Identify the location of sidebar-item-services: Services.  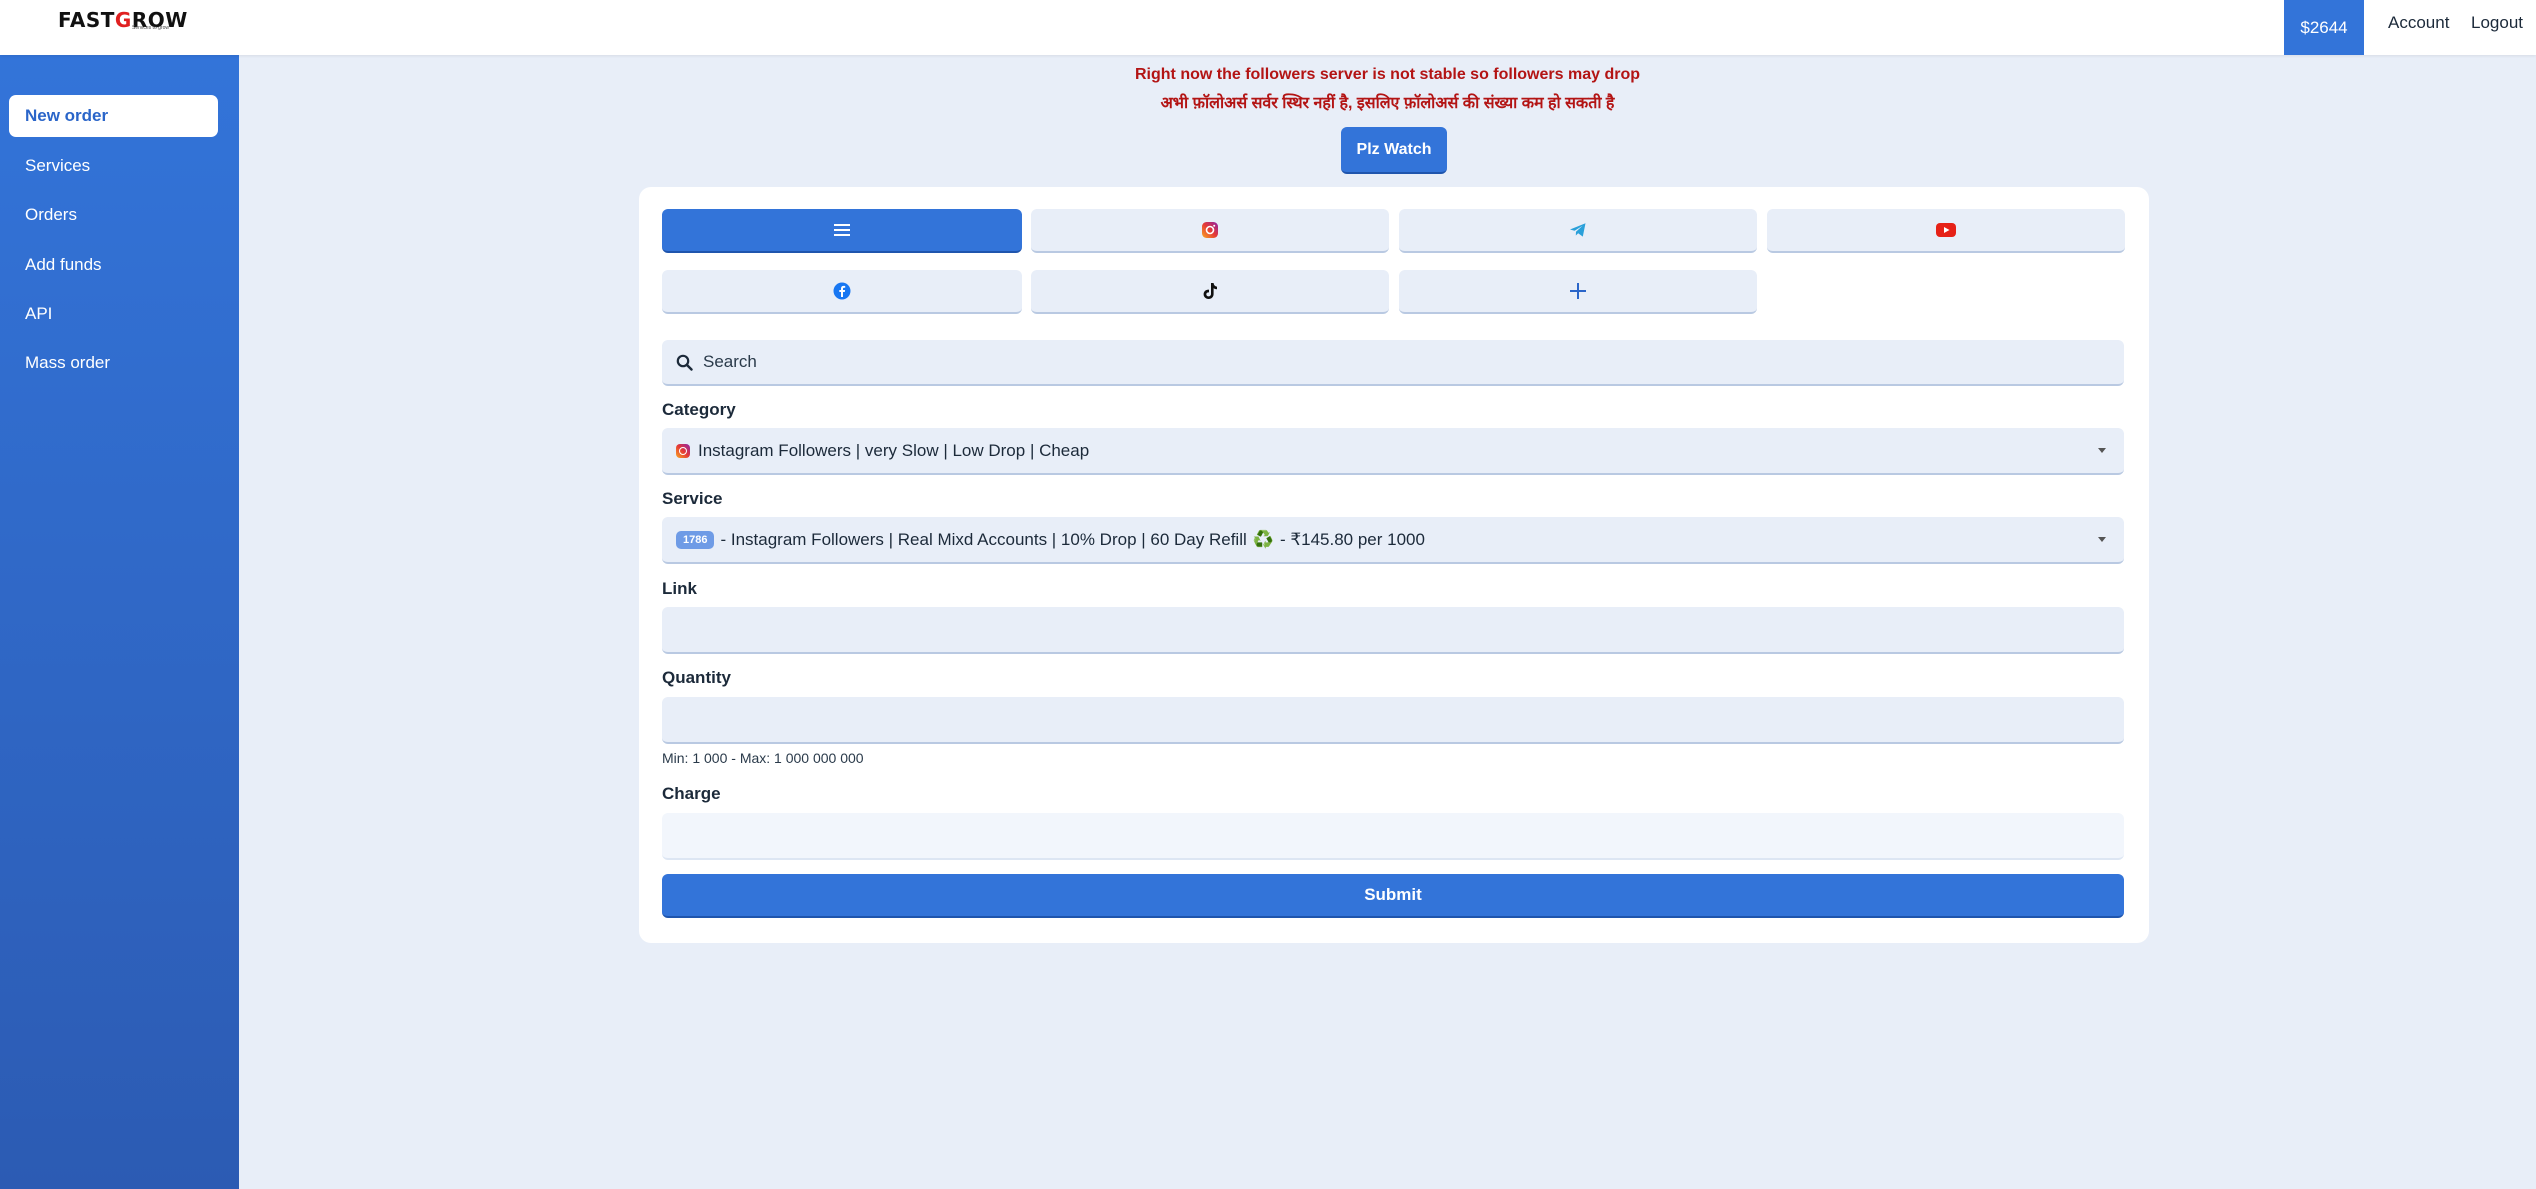
(113, 166).